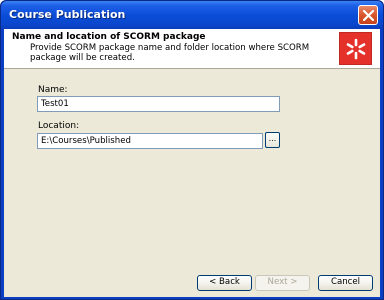  Describe the element at coordinates (282, 283) in the screenshot. I see `next-button: Next >` at that location.